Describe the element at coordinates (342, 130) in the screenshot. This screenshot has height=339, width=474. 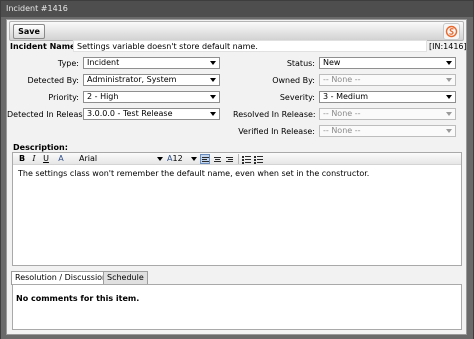
I see `verified-in-release-value: -- None --` at that location.